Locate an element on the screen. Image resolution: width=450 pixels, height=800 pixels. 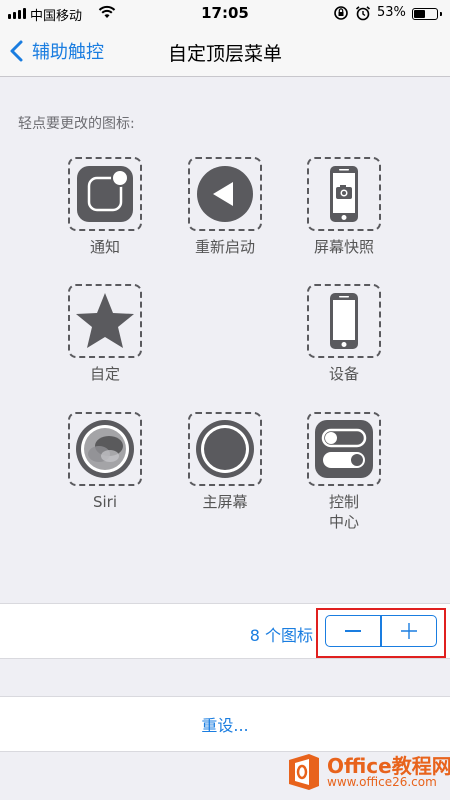
icon-count-row: 8 个图标 is located at coordinates (225, 631).